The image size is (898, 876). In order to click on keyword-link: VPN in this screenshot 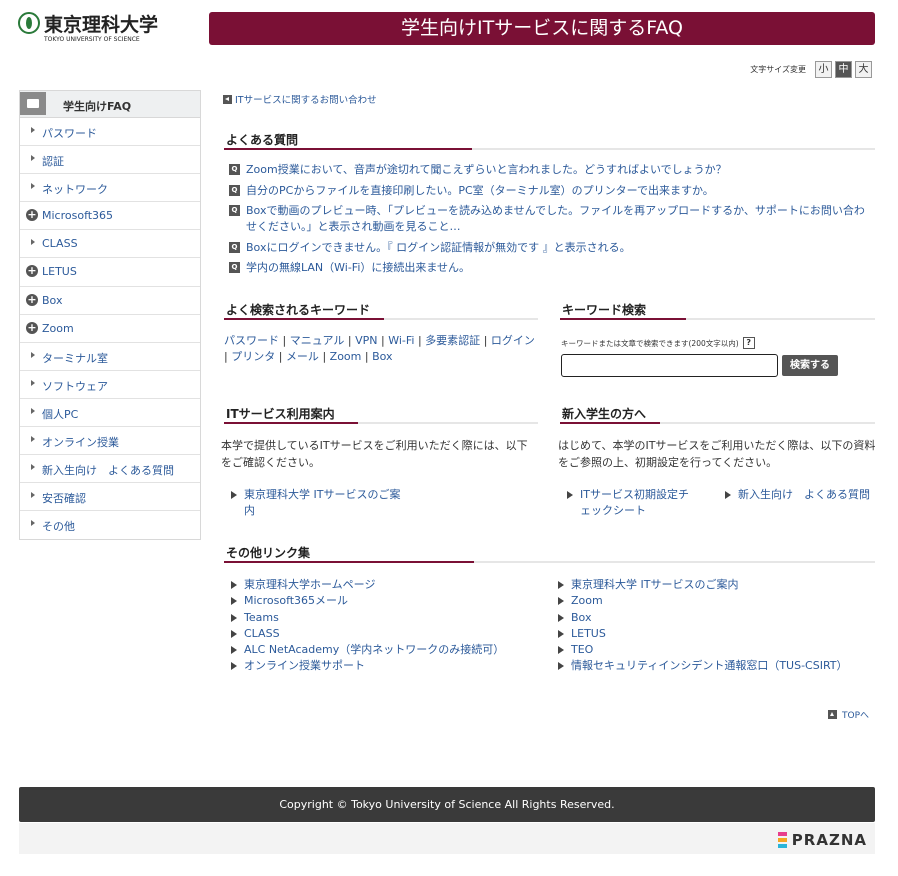, I will do `click(366, 340)`.